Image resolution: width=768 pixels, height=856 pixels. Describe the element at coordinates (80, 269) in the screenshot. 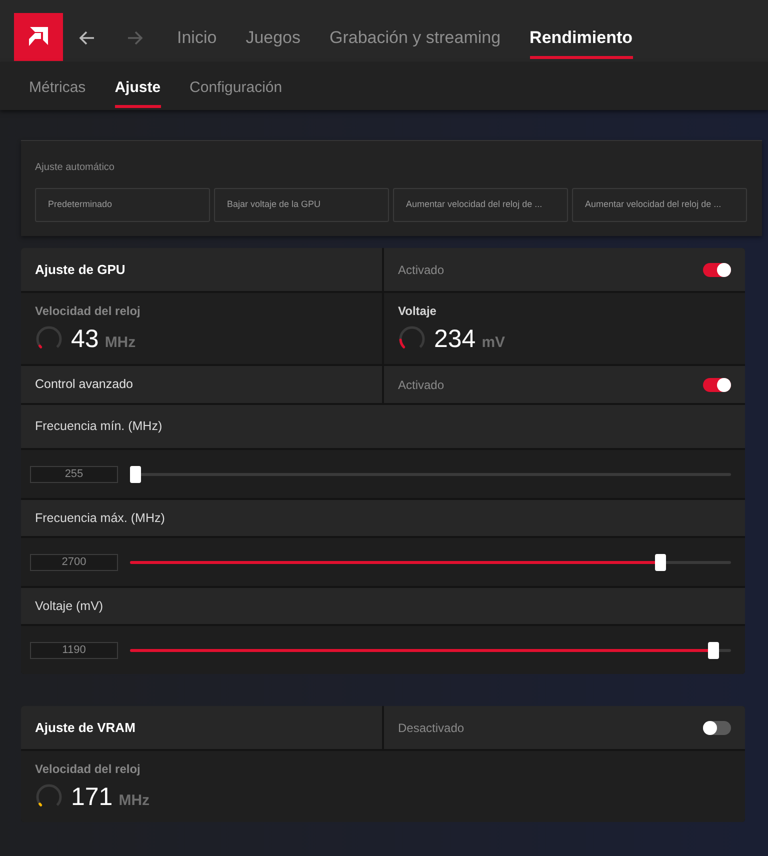

I see `section-title: Ajuste de GPU` at that location.